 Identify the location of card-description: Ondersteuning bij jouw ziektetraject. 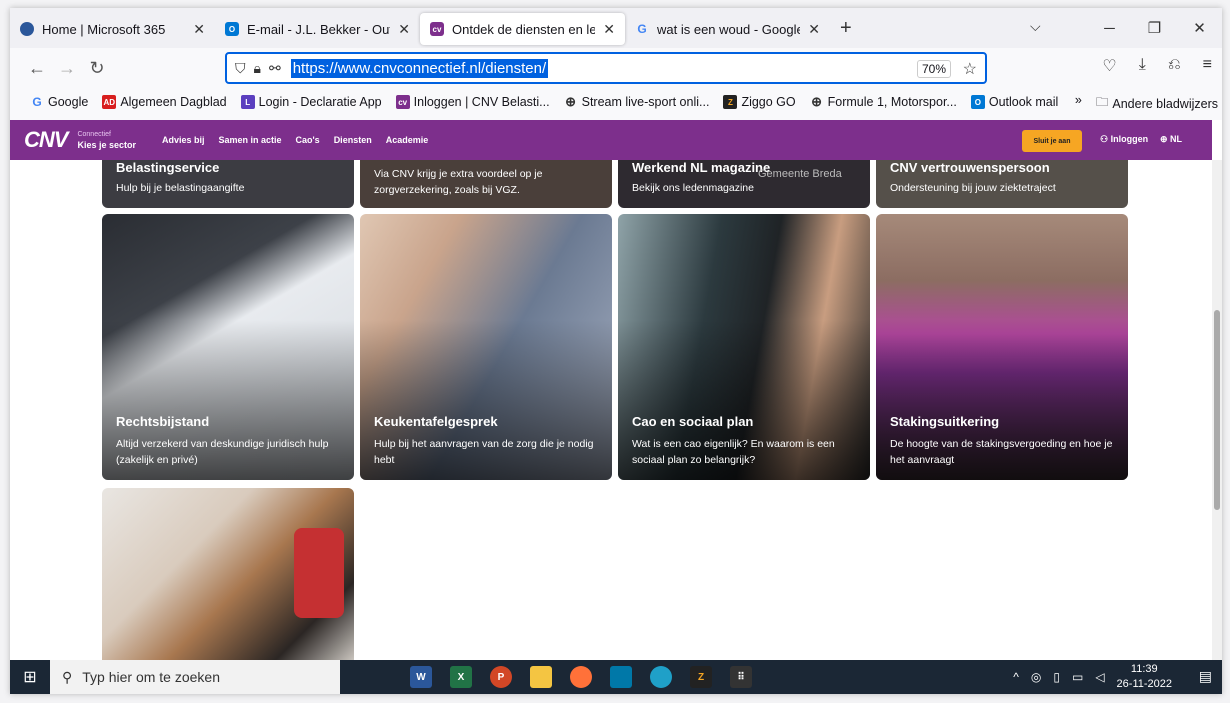
(973, 188).